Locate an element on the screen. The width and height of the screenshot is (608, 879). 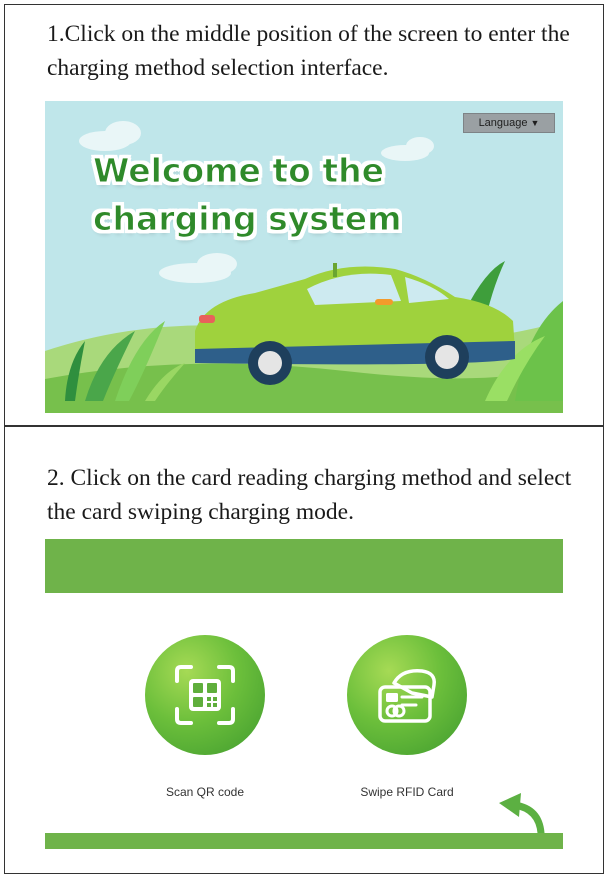
scan-qr-label: Scan QR code is located at coordinates (205, 792).